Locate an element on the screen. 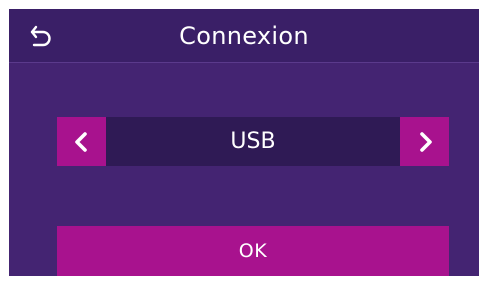 This screenshot has width=488, height=282. connection-selector: USB is located at coordinates (253, 141).